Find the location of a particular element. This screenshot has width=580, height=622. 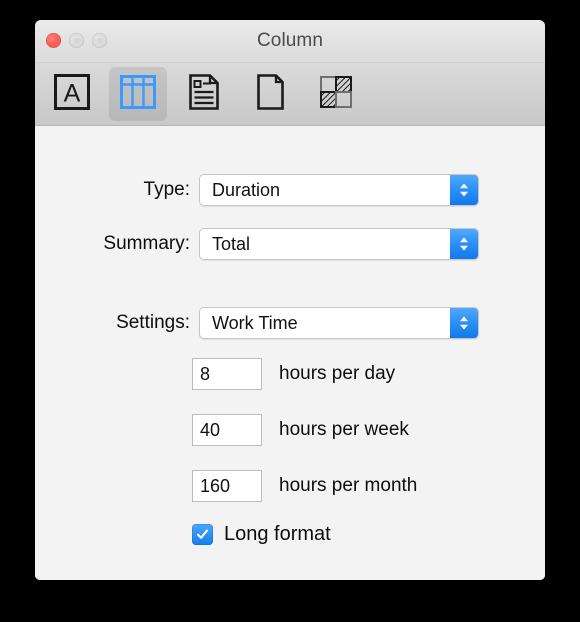

summary-popup-button: Total is located at coordinates (339, 244).